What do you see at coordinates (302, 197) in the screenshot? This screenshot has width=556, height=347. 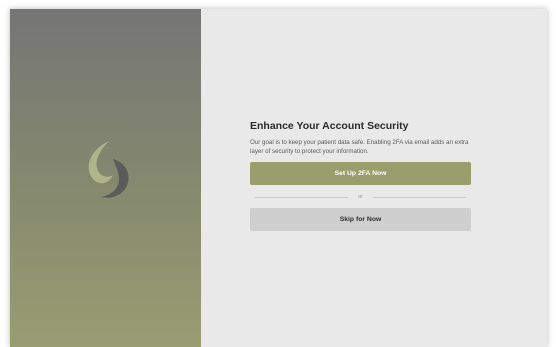 I see `divider-line-left` at bounding box center [302, 197].